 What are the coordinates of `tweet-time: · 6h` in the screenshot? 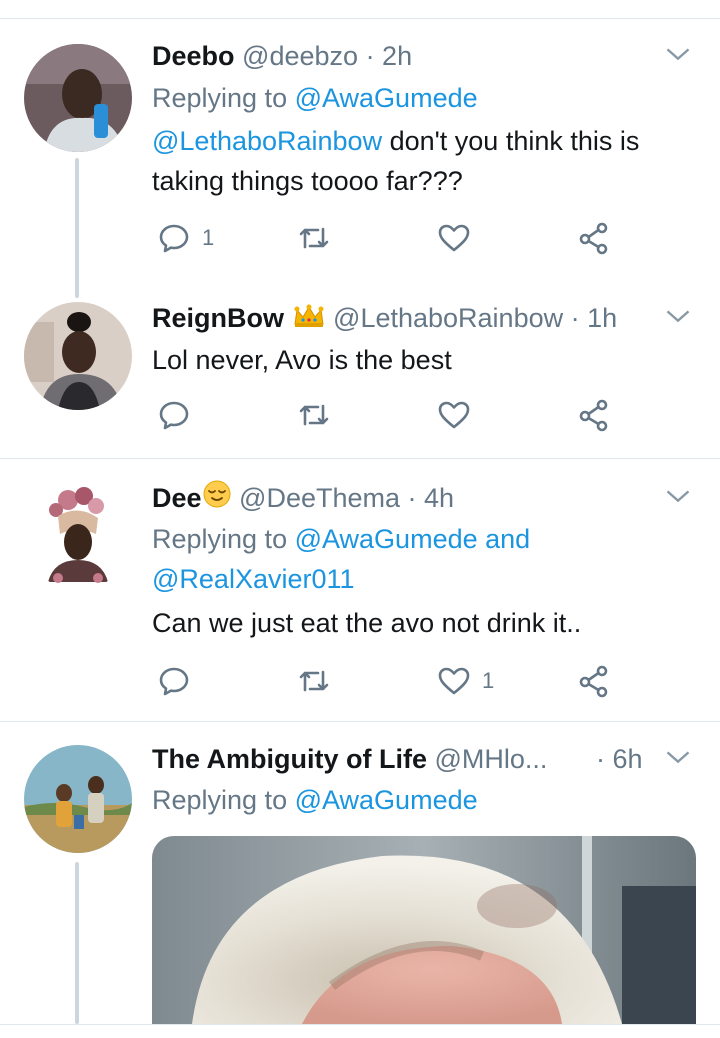 It's located at (619, 759).